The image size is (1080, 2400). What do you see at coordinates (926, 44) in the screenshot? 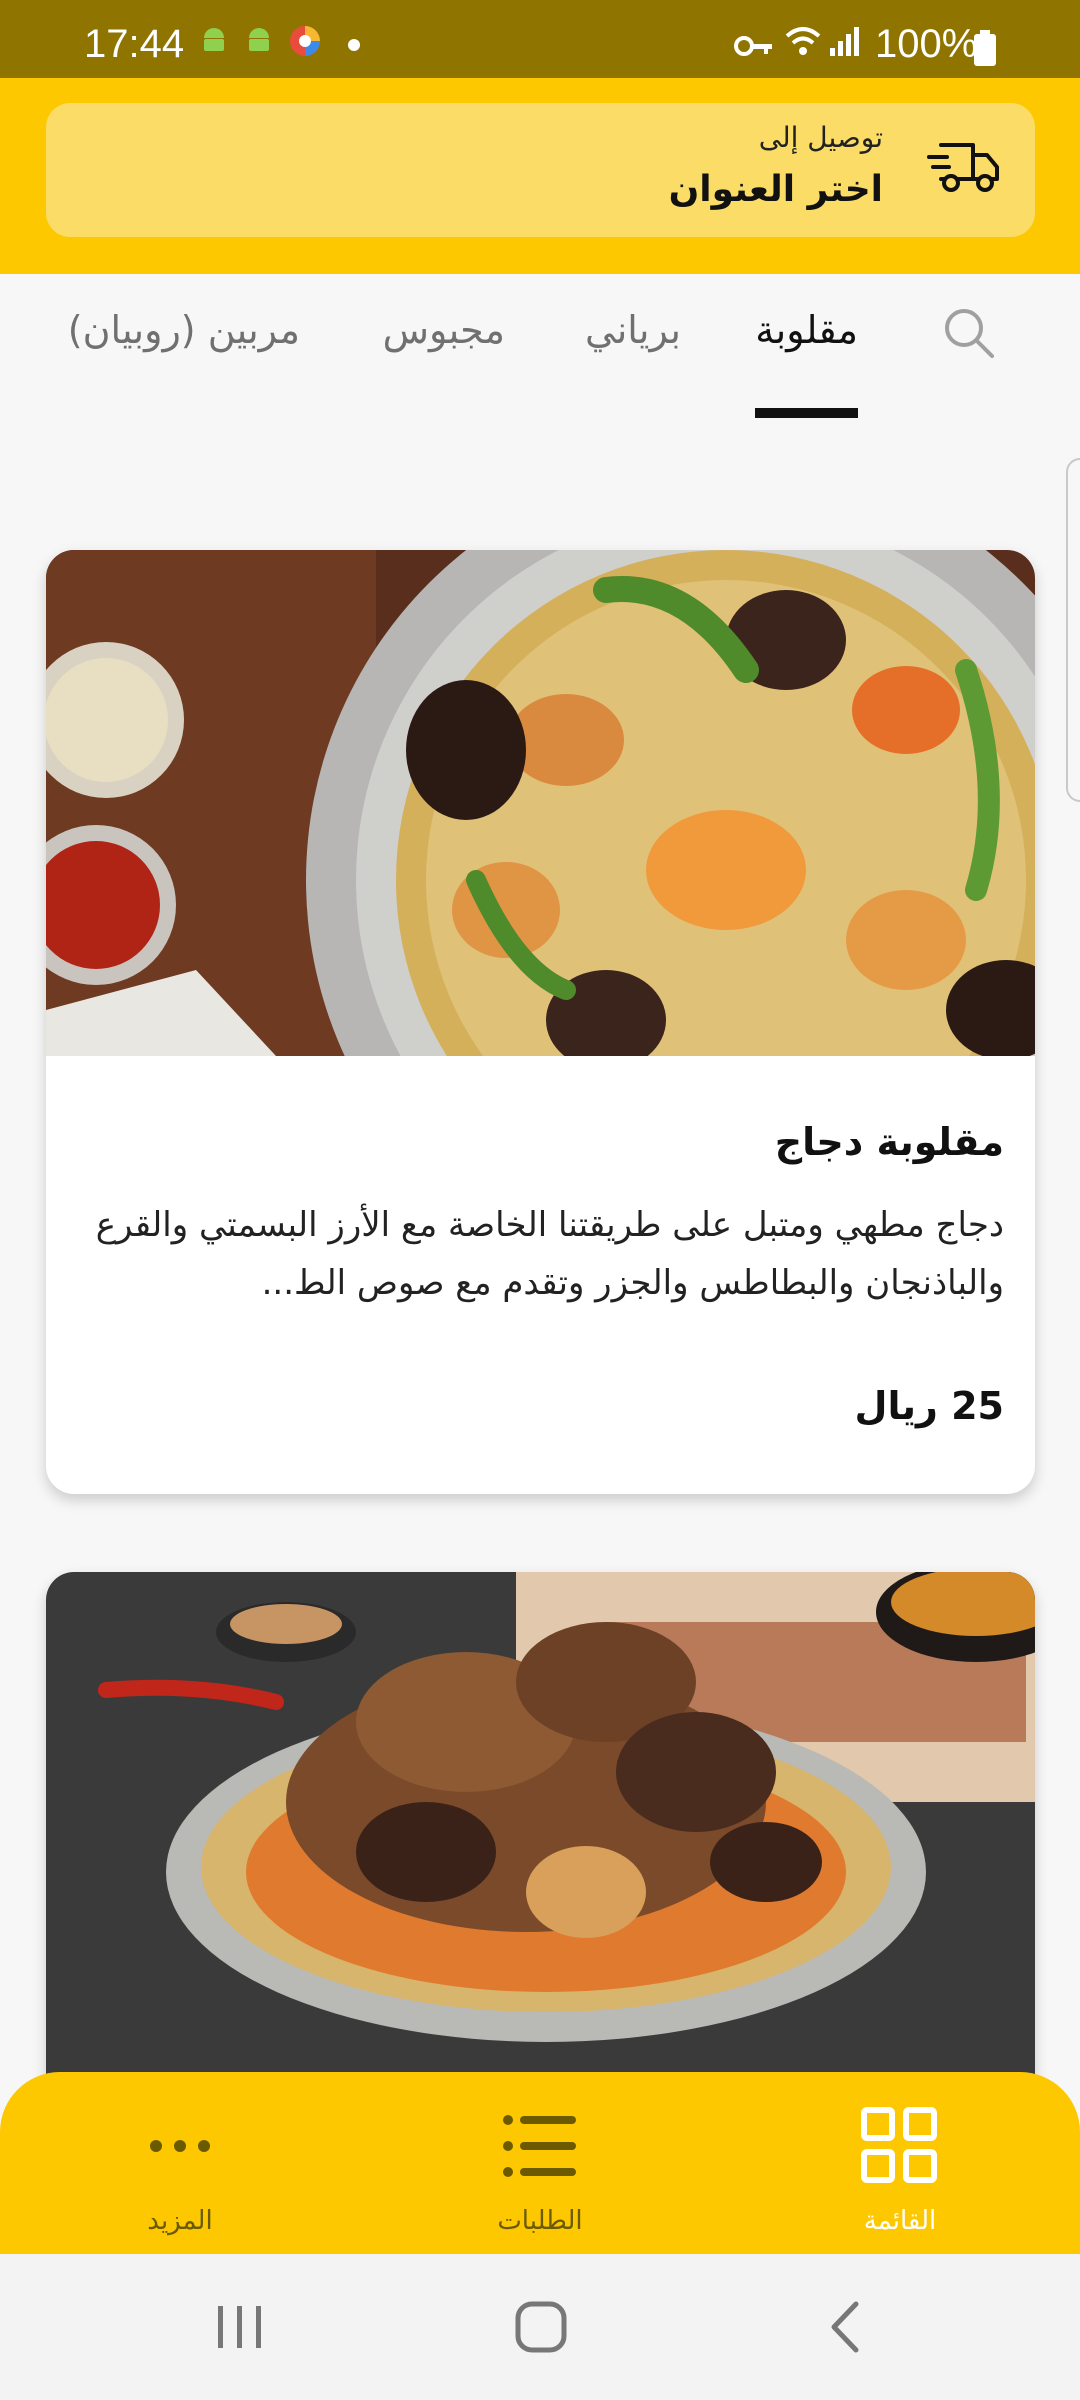
I see `battery-percentage: 100%` at bounding box center [926, 44].